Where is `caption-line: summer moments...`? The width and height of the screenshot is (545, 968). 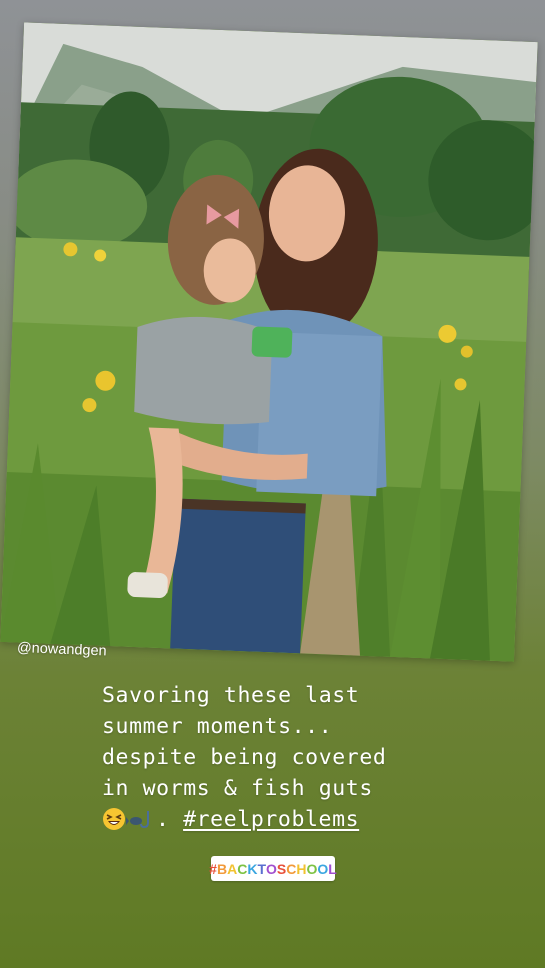 caption-line: summer moments... is located at coordinates (217, 726).